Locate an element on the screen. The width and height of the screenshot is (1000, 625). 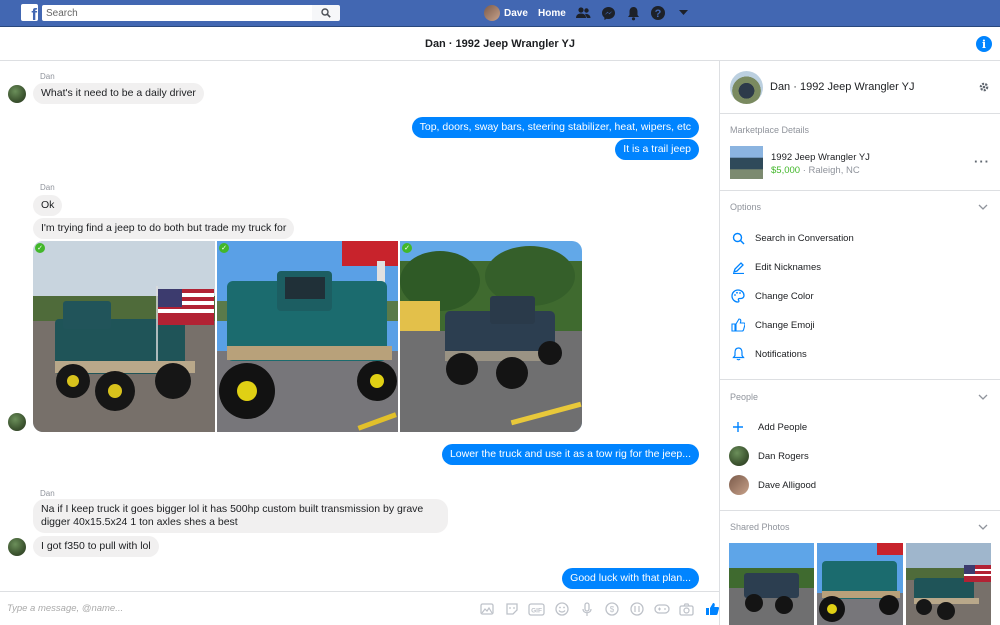
bell-icon is located at coordinates (738, 354).